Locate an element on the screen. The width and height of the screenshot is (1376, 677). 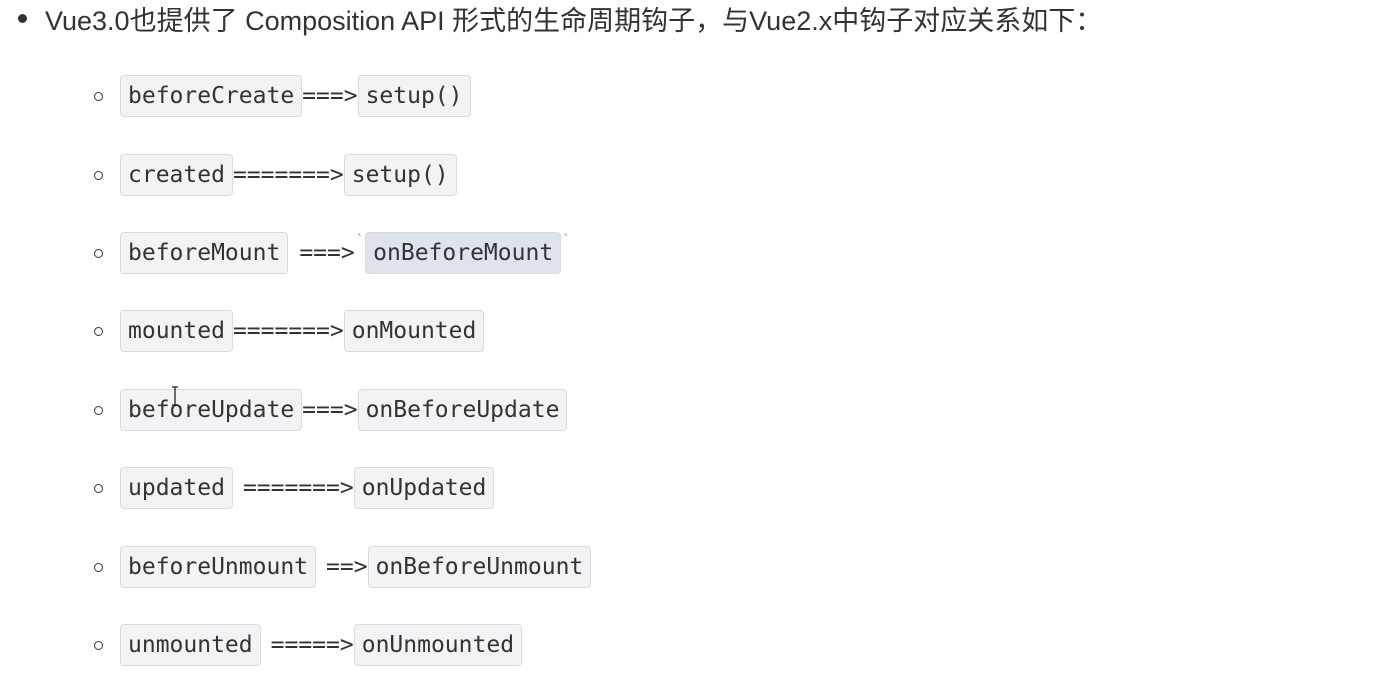
vue2-hook: created is located at coordinates (176, 175).